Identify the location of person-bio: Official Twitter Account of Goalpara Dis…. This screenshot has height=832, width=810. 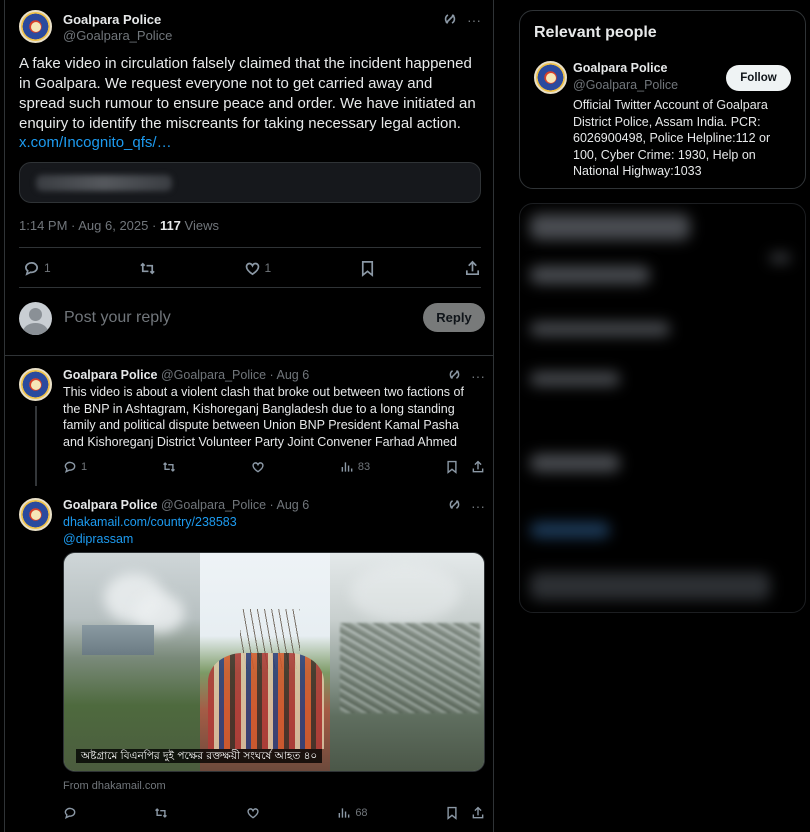
(672, 138).